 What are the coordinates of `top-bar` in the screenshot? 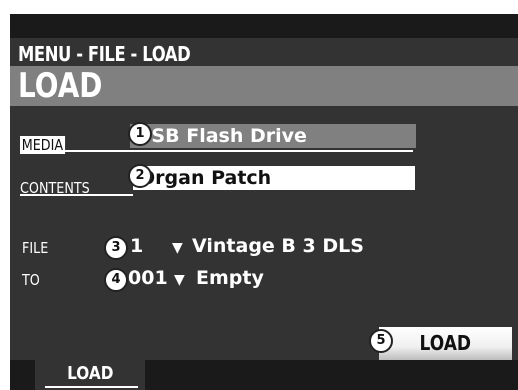 It's located at (264, 26).